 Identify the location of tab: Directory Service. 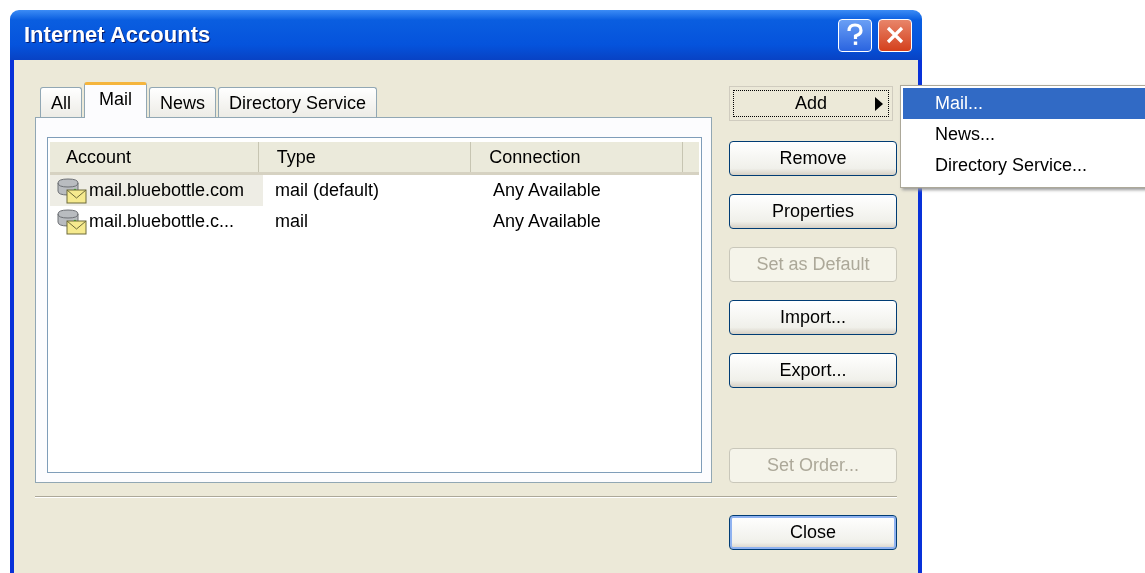
(298, 102).